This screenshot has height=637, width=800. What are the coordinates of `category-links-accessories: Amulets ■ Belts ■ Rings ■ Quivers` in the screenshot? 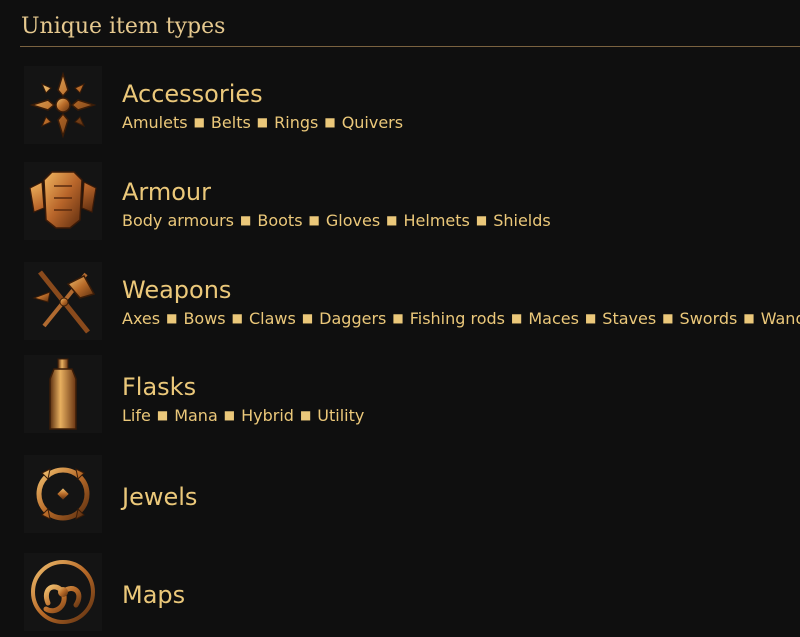 It's located at (262, 123).